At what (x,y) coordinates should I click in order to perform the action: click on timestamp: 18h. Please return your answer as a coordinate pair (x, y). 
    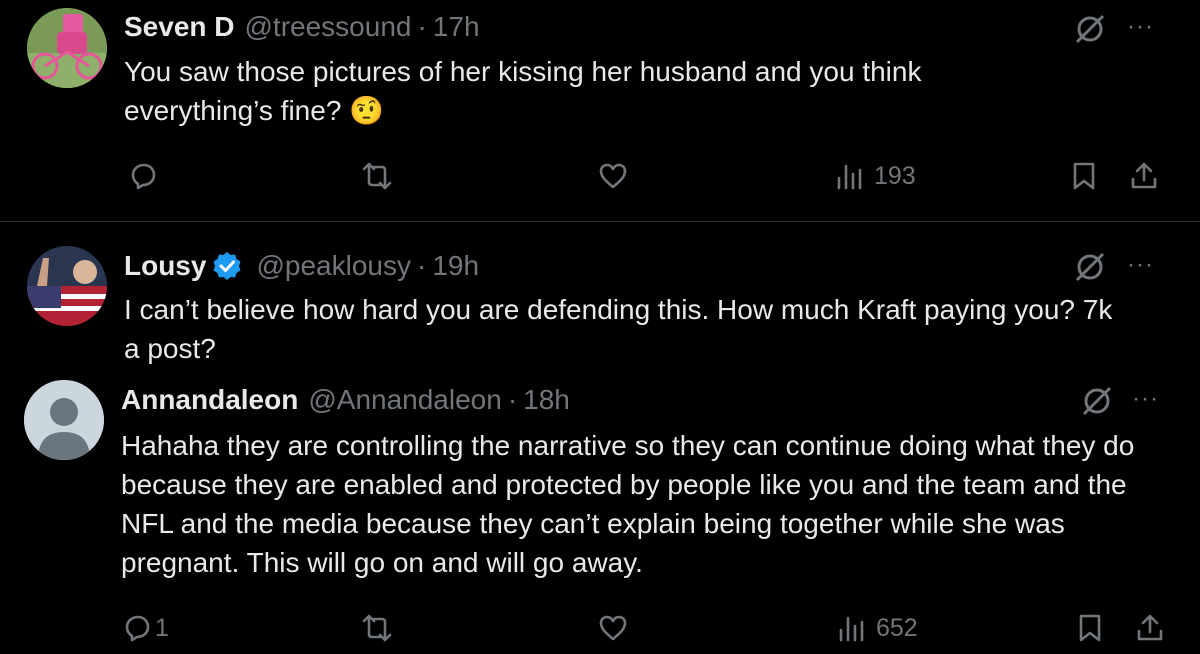
    Looking at the image, I should click on (546, 400).